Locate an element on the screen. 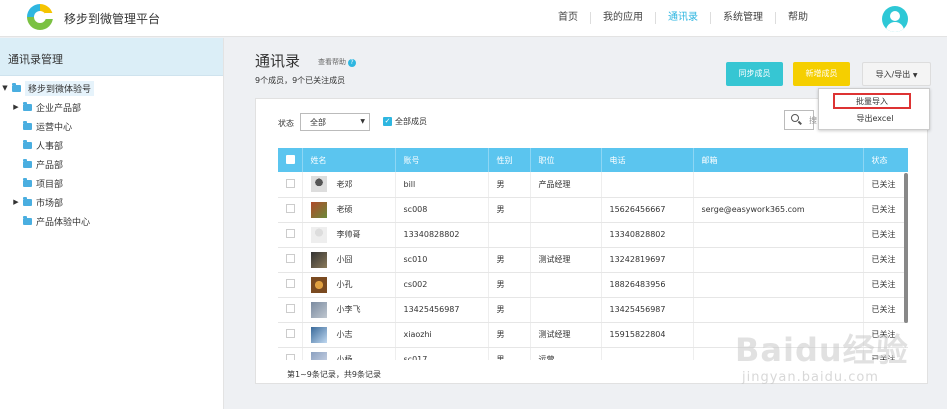 The image size is (947, 409). table-scrollbar is located at coordinates (906, 248).